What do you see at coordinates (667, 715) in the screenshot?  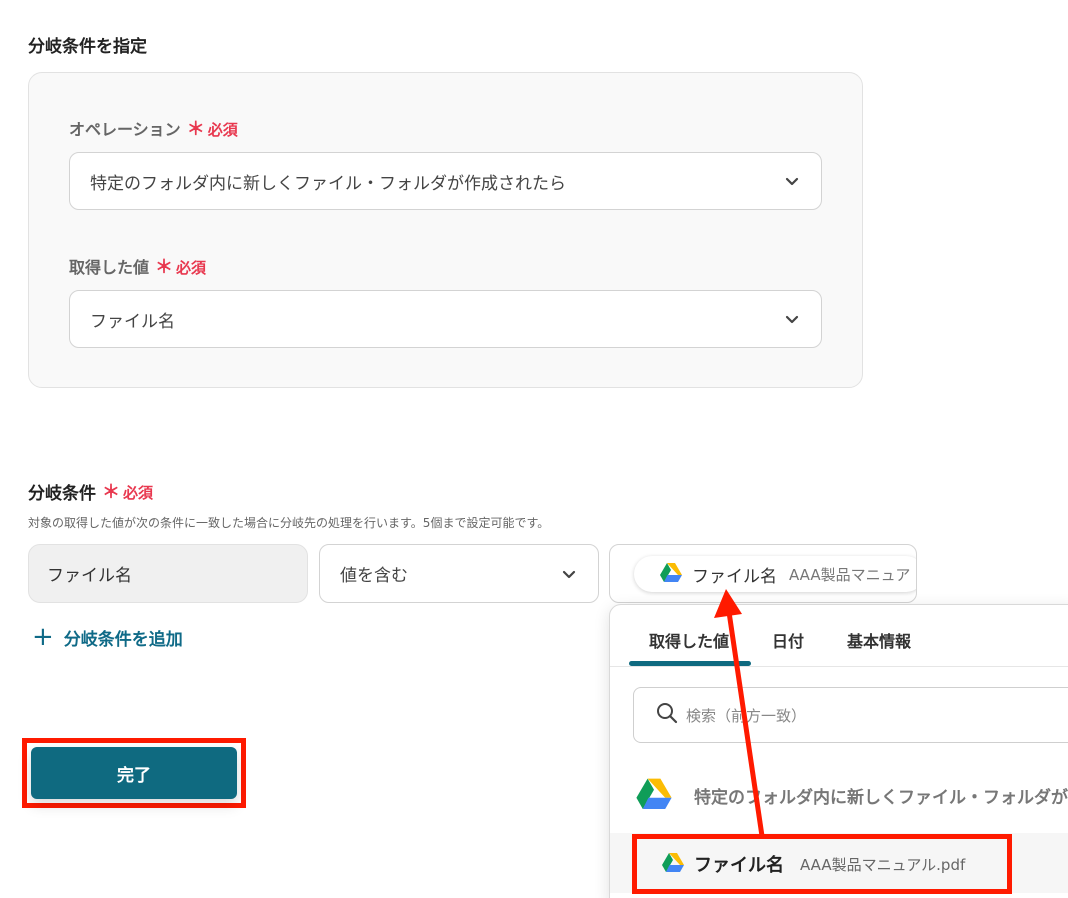 I see `search-icon` at bounding box center [667, 715].